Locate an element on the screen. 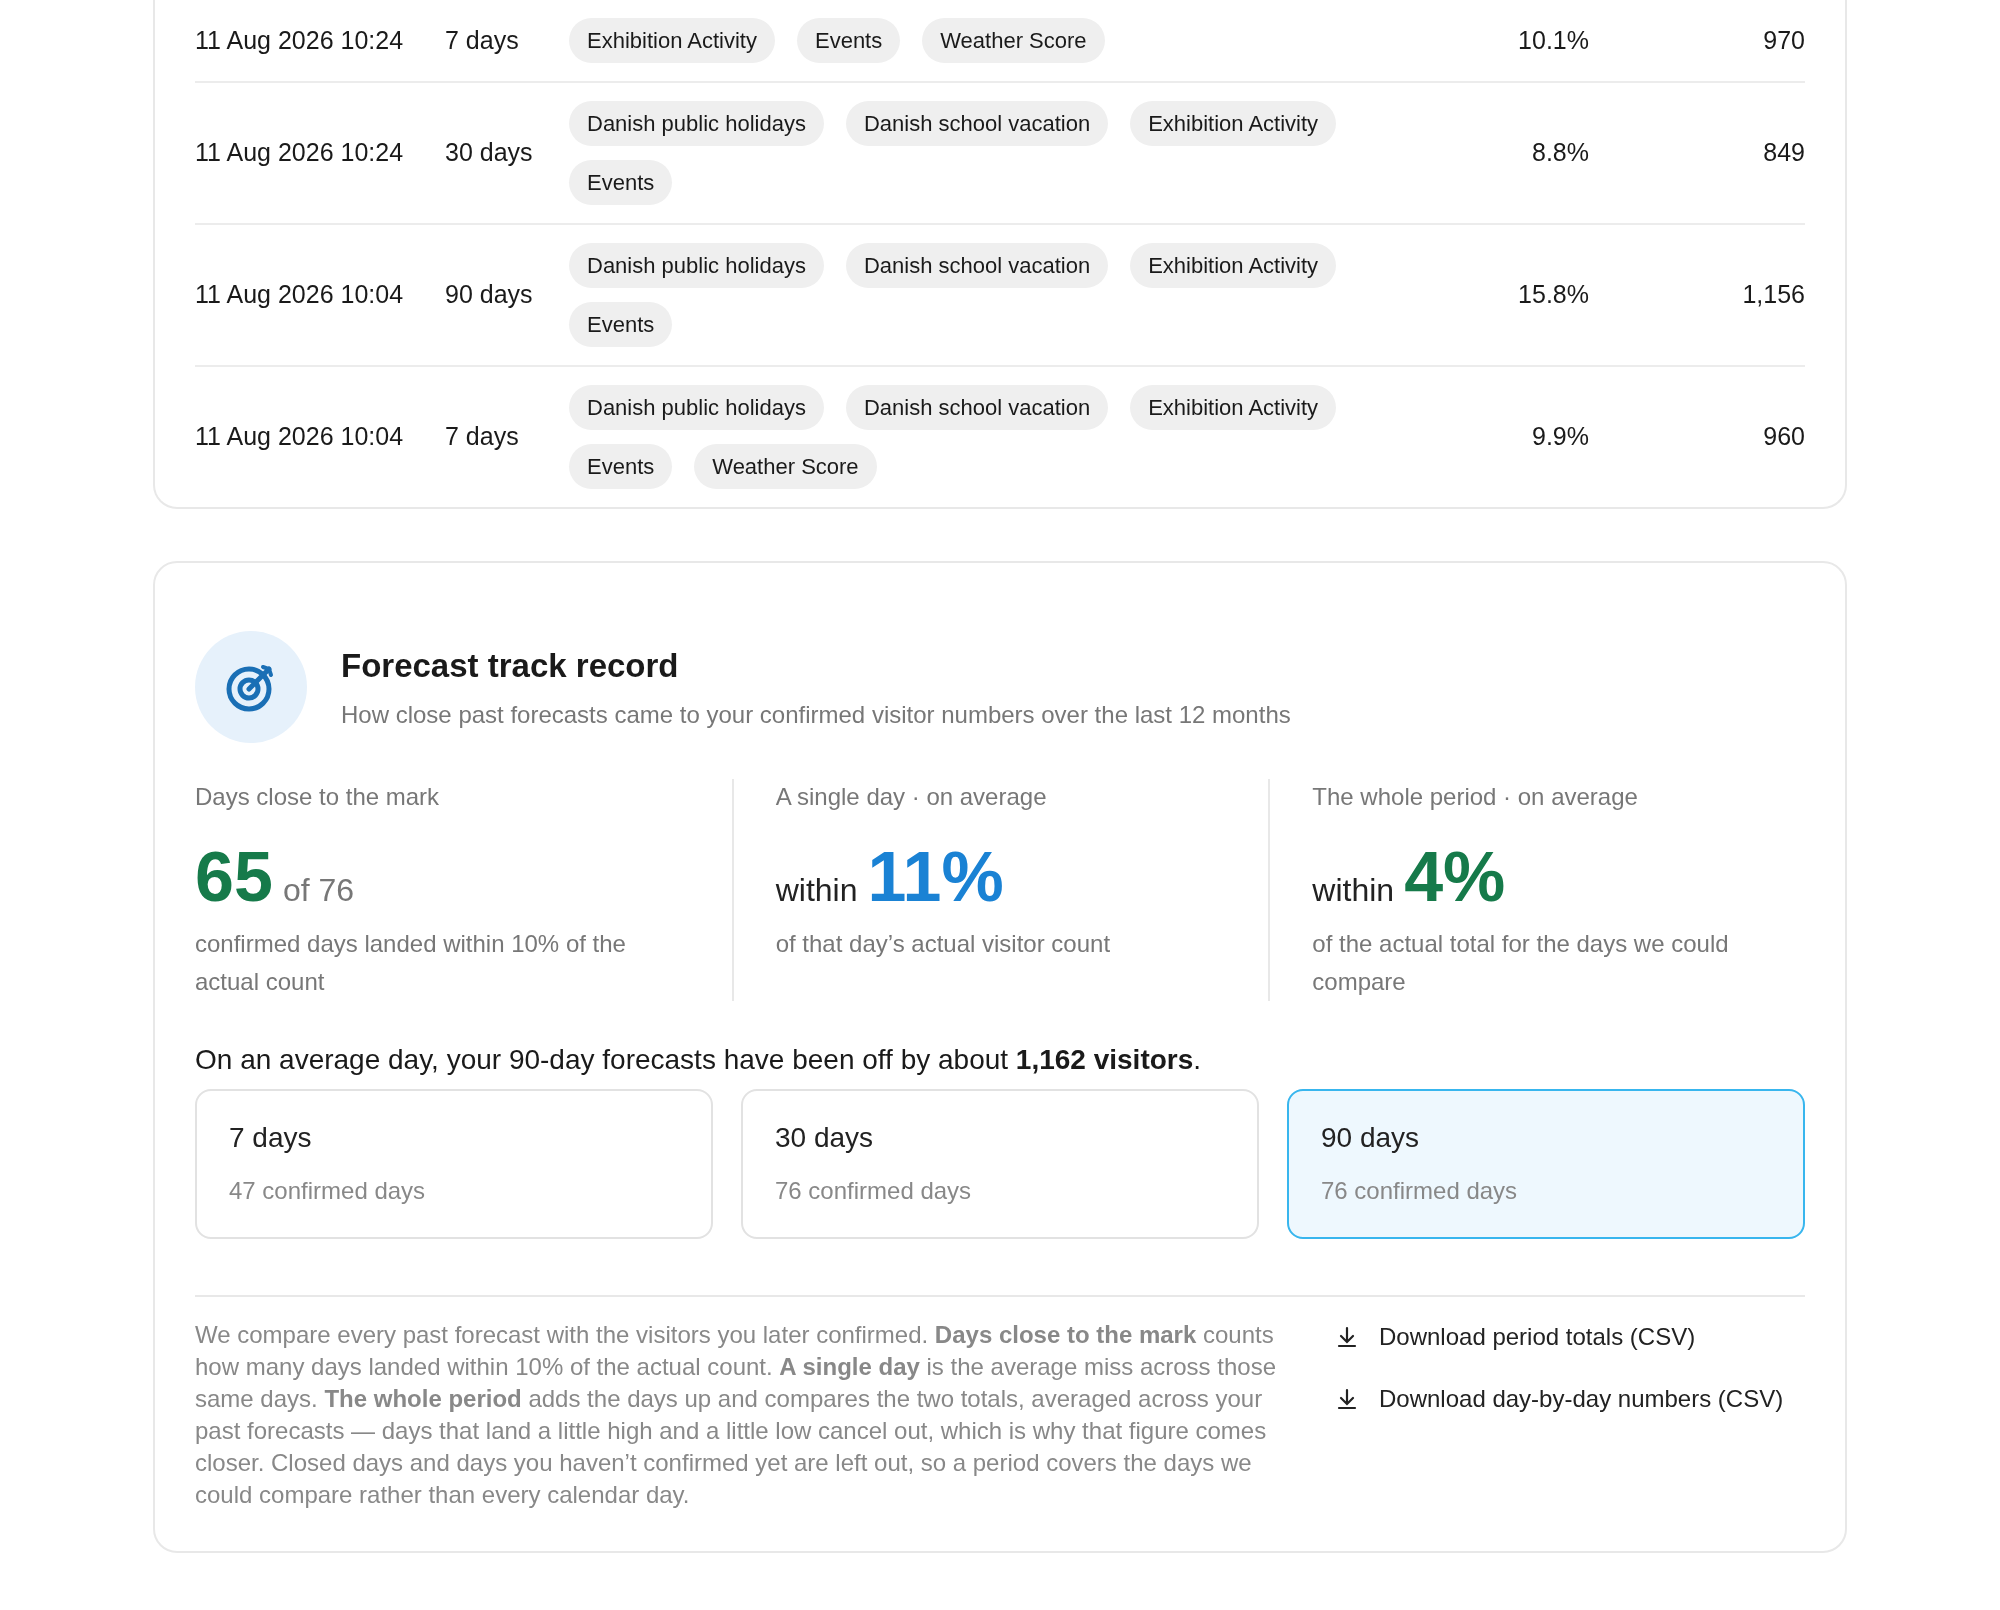  period-option: 7 days 47 confirmed days is located at coordinates (454, 1164).